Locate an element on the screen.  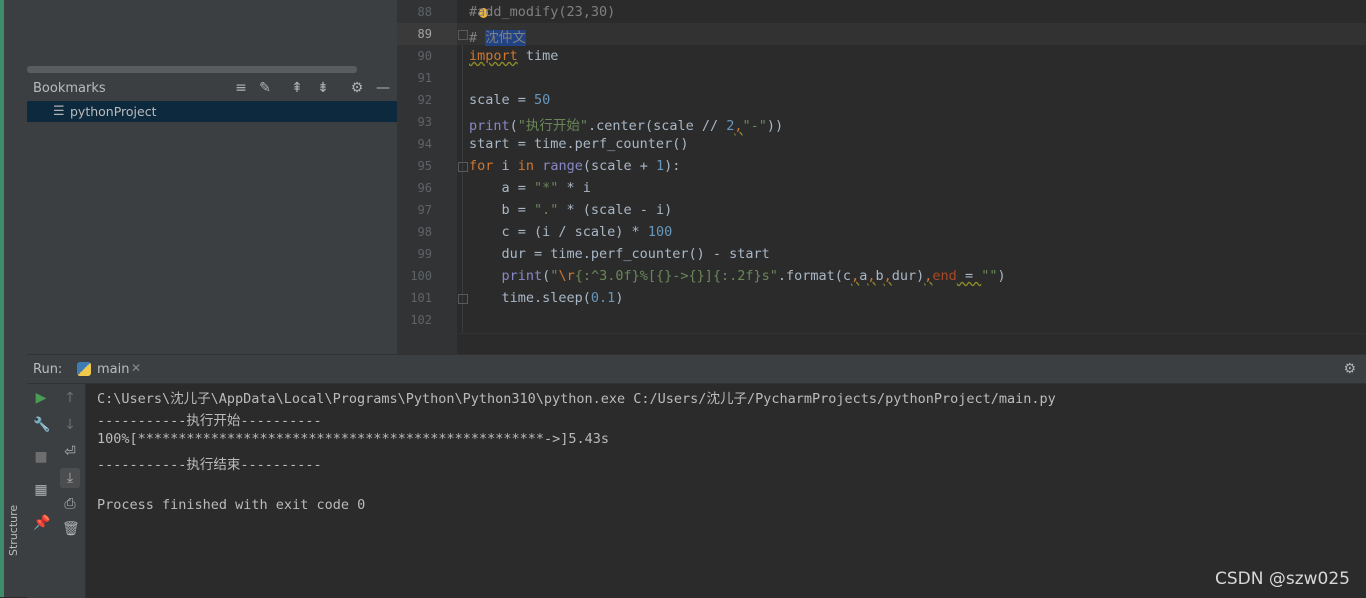
print-icon: ⎙ is located at coordinates (70, 504).